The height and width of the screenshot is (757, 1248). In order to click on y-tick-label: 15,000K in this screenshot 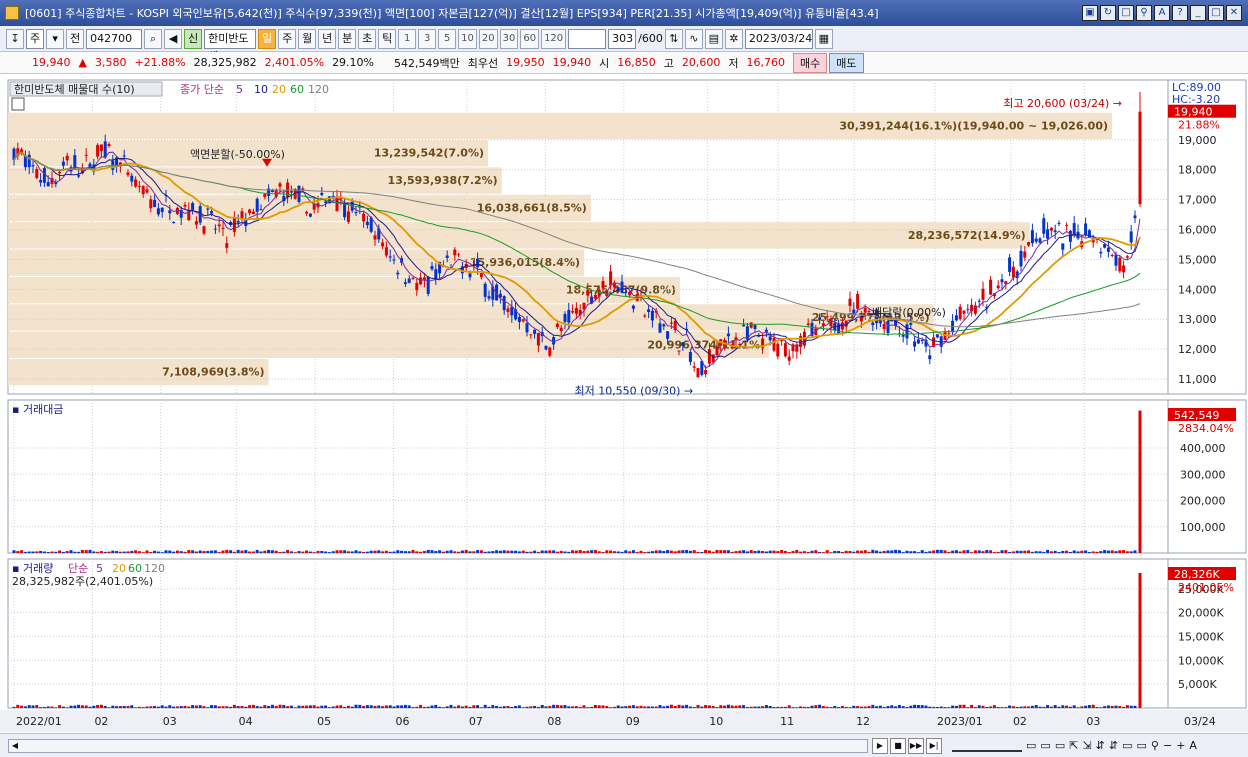, I will do `click(1201, 637)`.